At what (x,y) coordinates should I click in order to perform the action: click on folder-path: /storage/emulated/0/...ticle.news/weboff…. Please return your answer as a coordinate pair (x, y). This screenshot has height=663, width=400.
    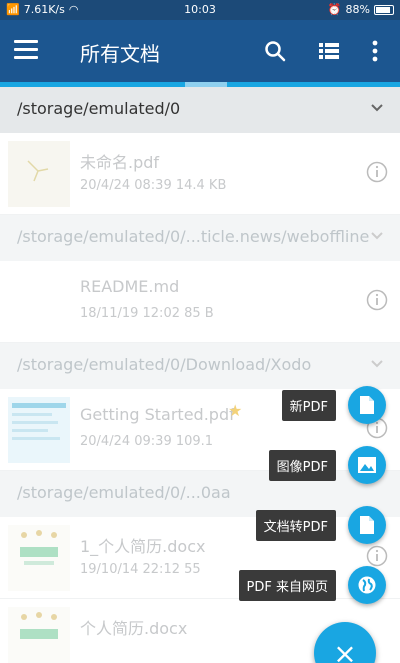
    Looking at the image, I should click on (193, 236).